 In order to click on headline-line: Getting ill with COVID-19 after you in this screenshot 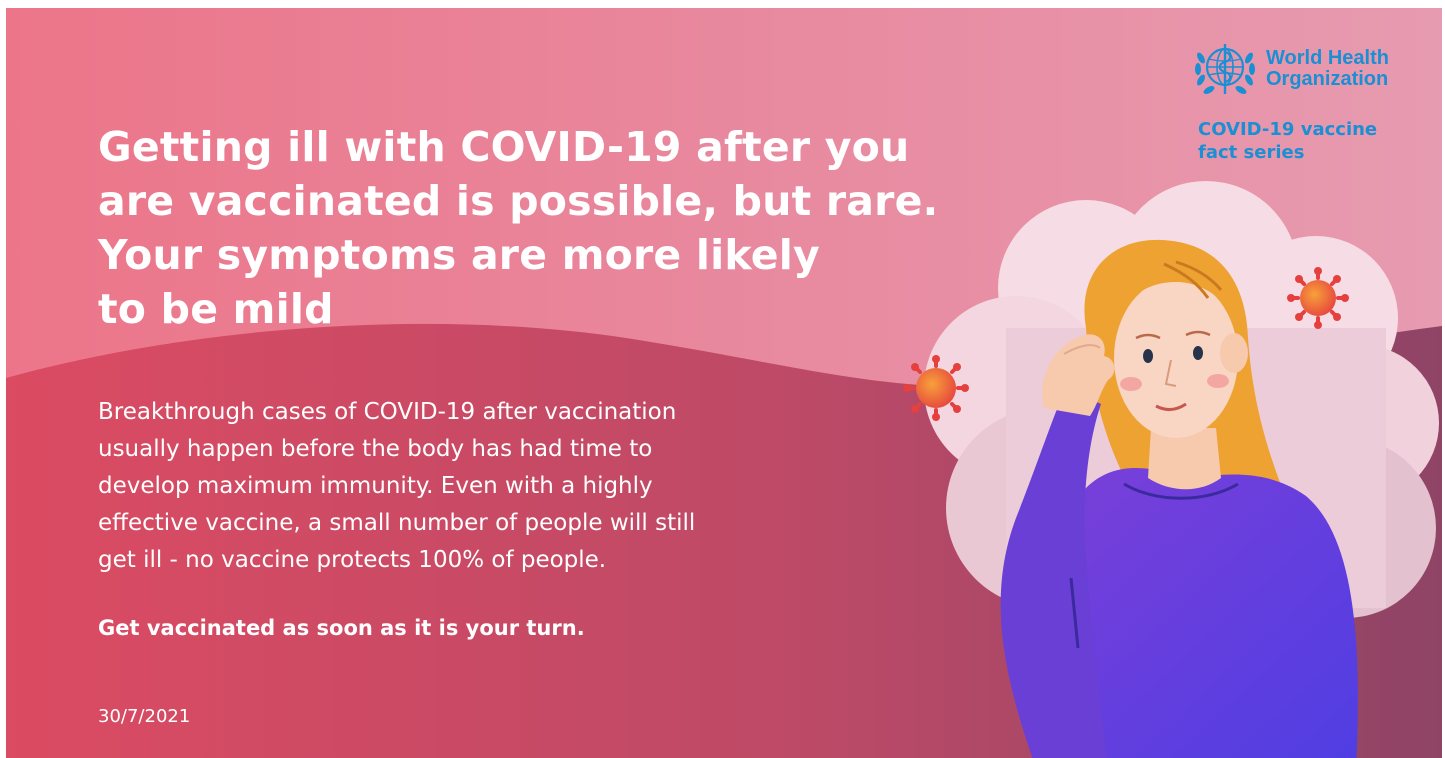, I will do `click(504, 147)`.